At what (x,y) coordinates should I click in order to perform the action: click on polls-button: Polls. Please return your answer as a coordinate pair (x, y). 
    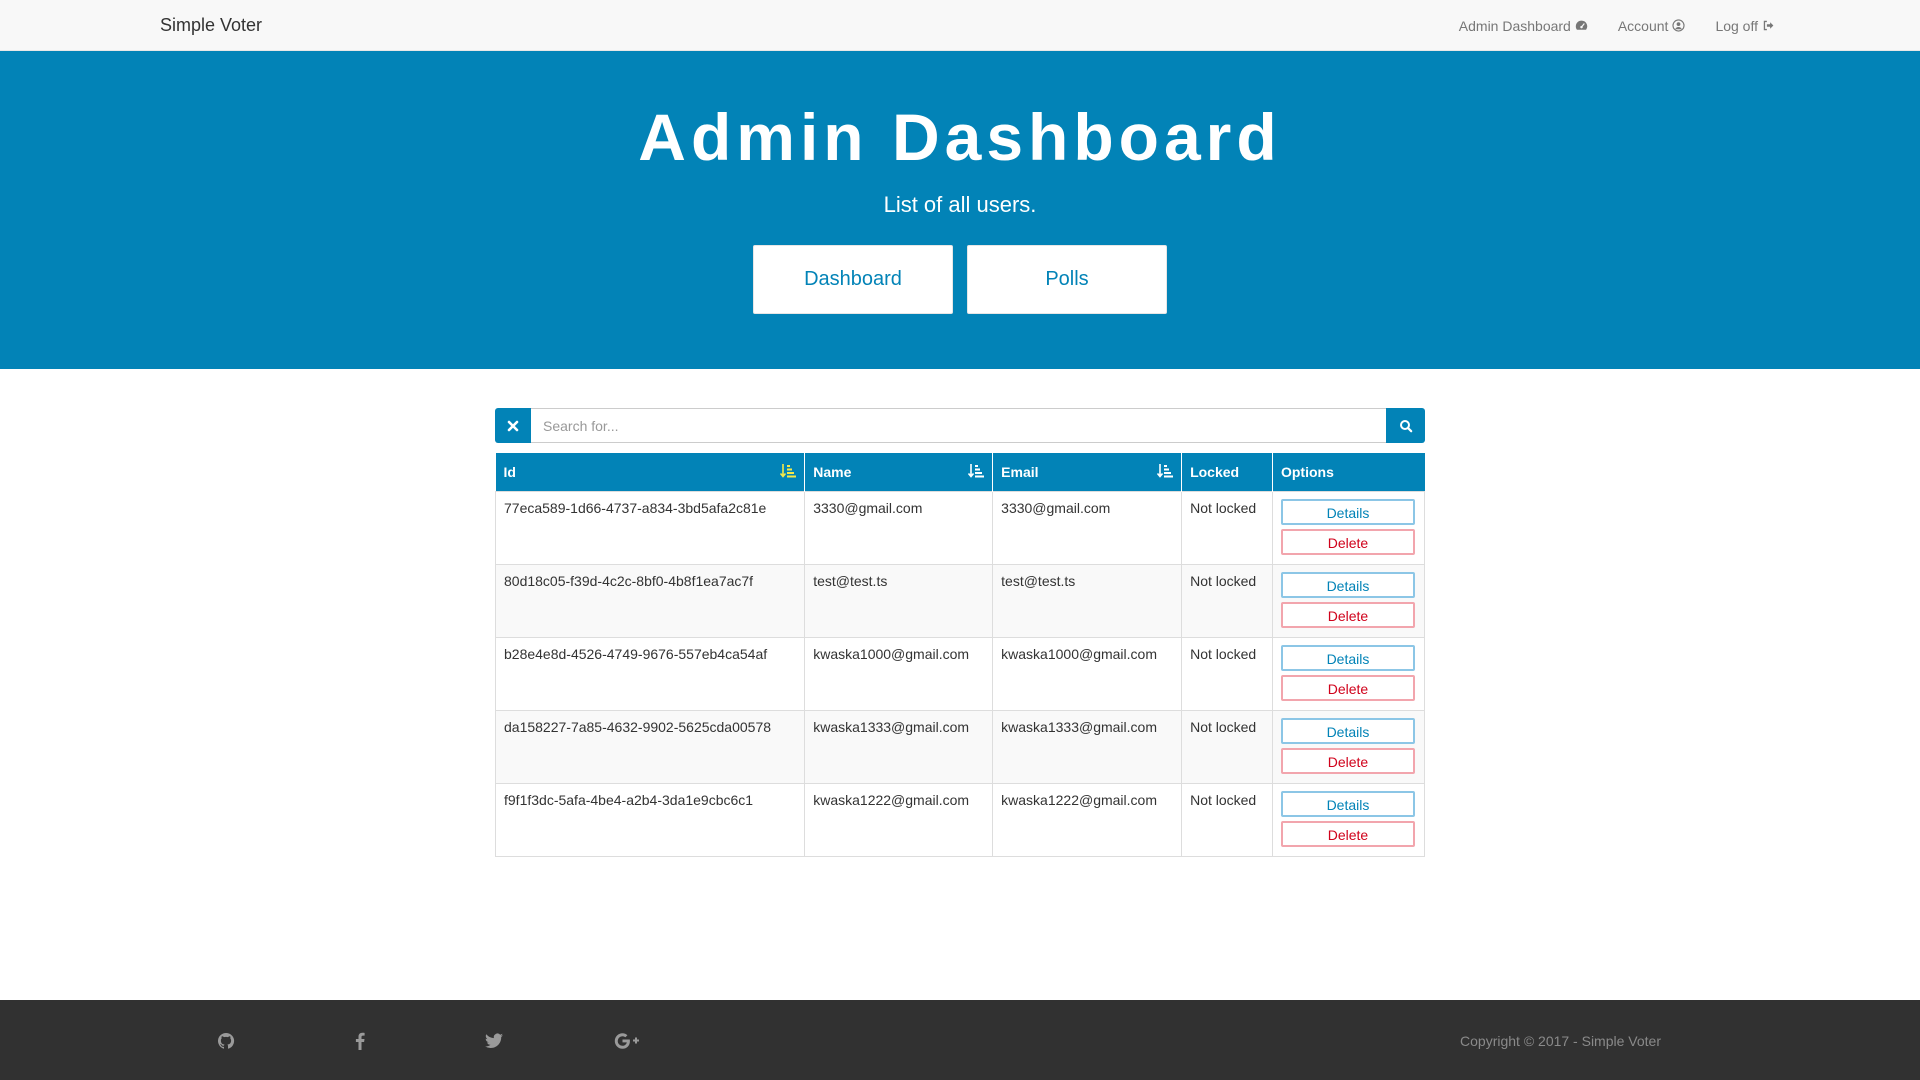
    Looking at the image, I should click on (1067, 279).